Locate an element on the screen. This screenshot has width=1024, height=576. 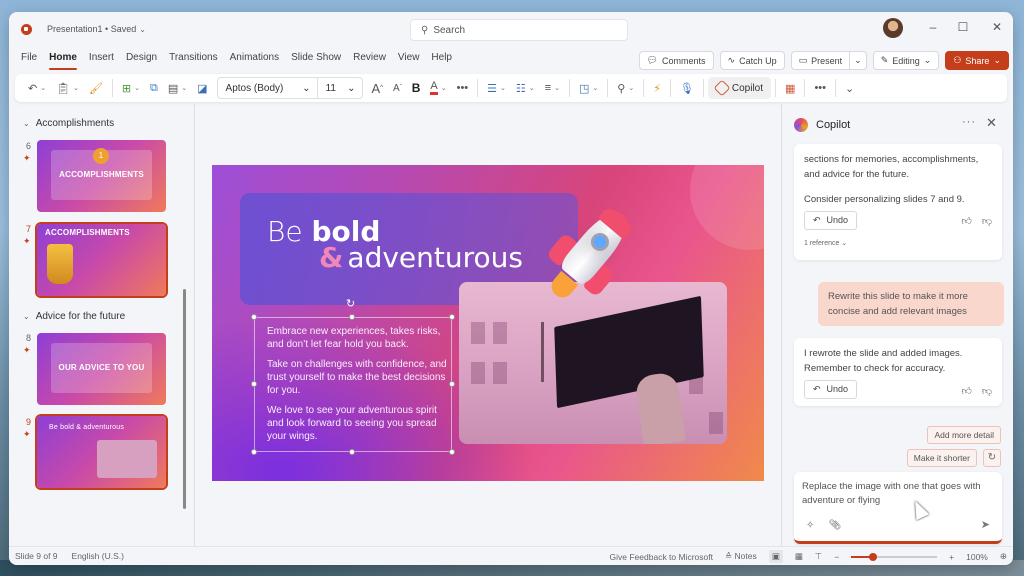
more-options-button: ••• is located at coordinates (820, 88).